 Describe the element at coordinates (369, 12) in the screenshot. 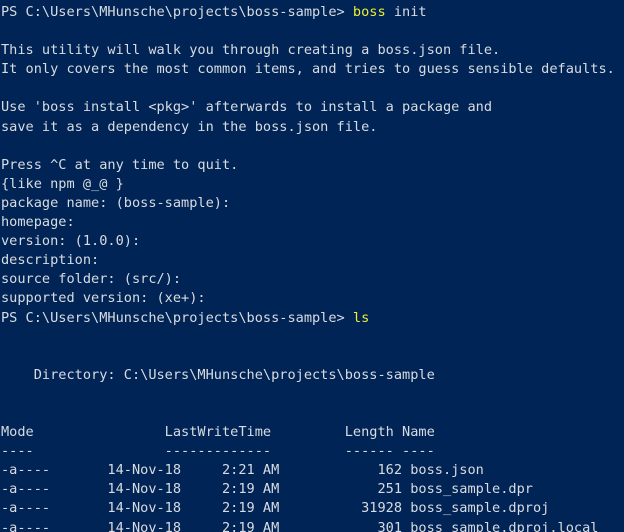

I see `command-name: boss` at that location.